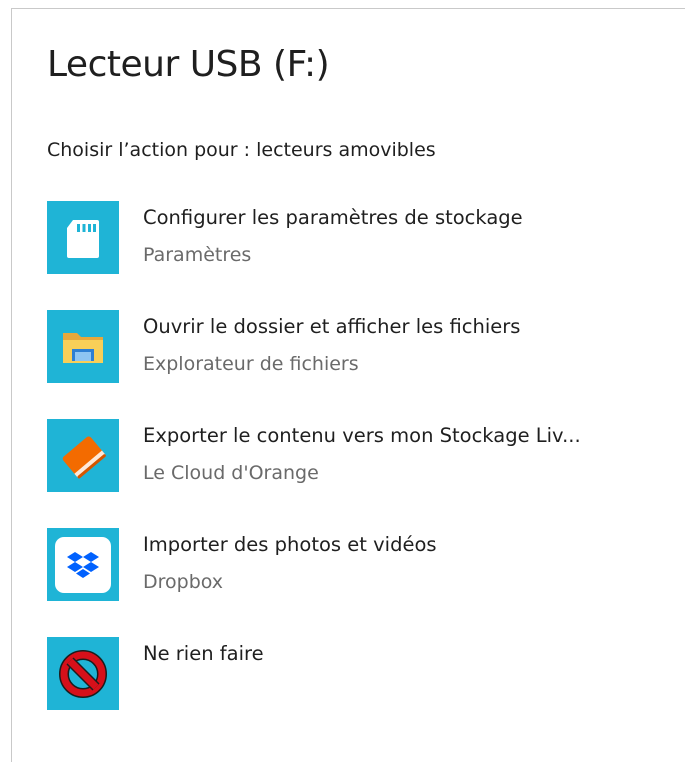  What do you see at coordinates (197, 255) in the screenshot?
I see `option-app: Paramètres` at bounding box center [197, 255].